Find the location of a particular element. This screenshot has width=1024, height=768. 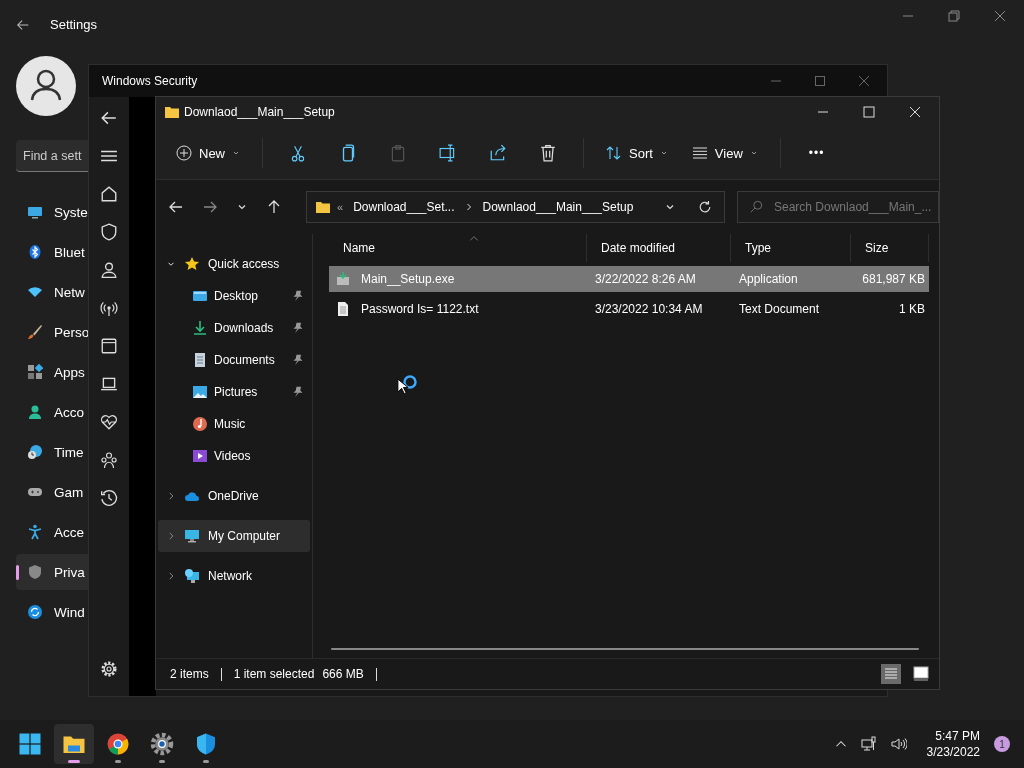

nav-tree-item: Documents is located at coordinates (234, 360).